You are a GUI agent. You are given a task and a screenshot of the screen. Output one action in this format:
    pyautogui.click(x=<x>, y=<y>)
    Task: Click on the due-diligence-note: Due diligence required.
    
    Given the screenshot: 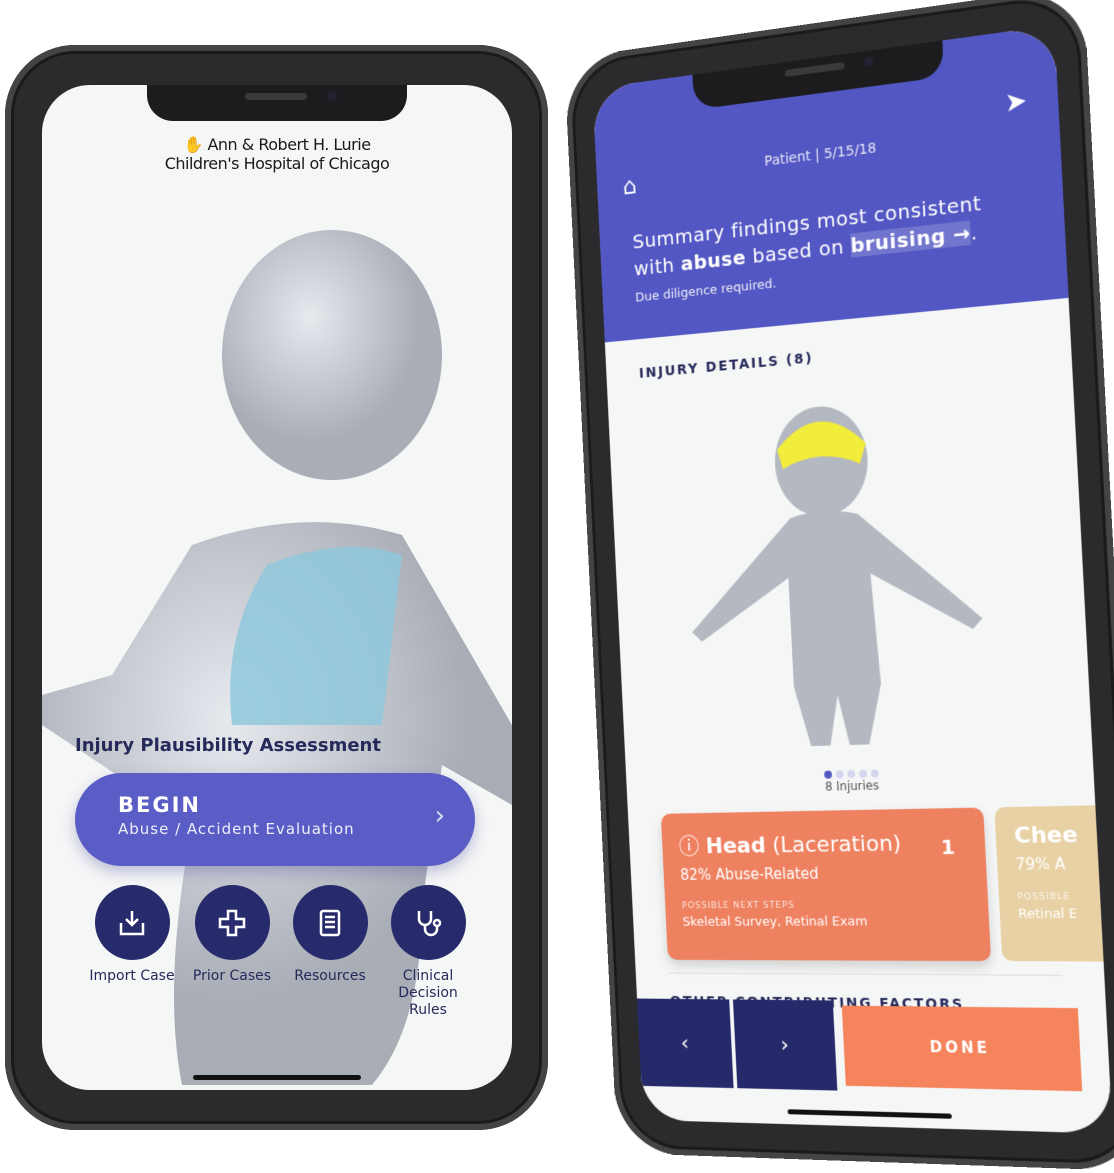 What is the action you would take?
    pyautogui.click(x=706, y=290)
    